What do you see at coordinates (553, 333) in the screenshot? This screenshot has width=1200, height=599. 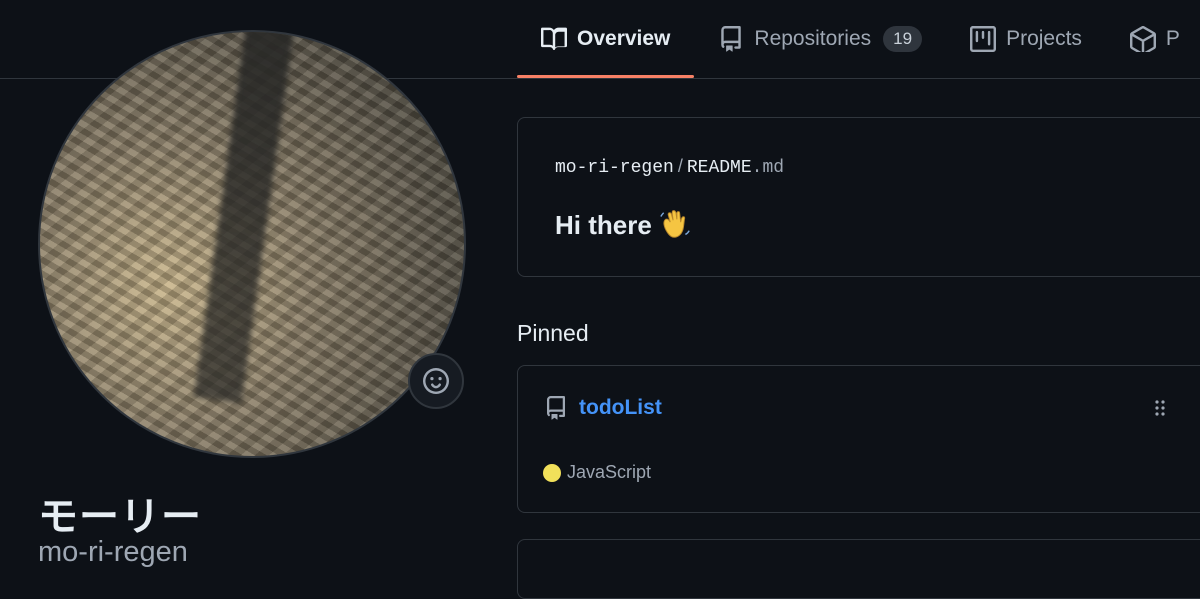 I see `pinned-section-title: Pinned` at bounding box center [553, 333].